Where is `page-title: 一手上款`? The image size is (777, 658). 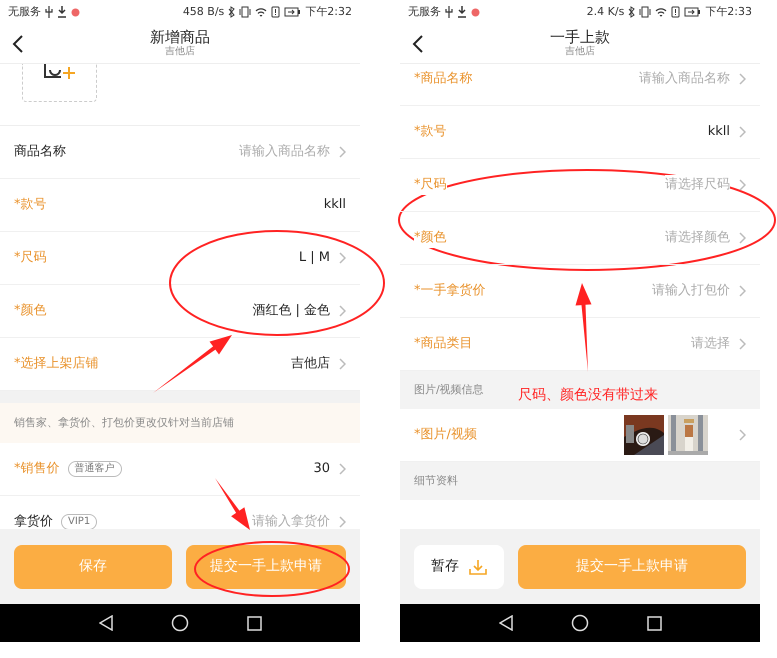
page-title: 一手上款 is located at coordinates (580, 37).